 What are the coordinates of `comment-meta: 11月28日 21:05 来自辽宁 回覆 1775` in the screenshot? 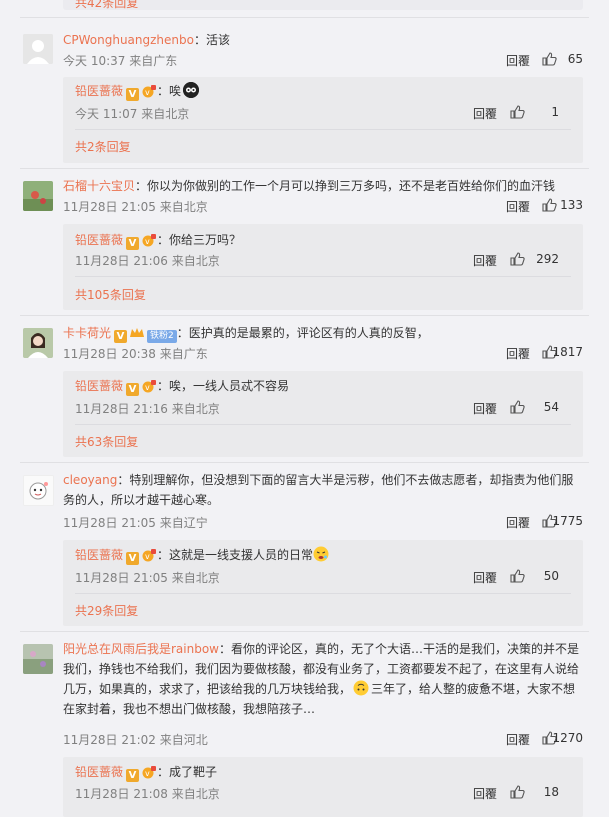 It's located at (323, 522).